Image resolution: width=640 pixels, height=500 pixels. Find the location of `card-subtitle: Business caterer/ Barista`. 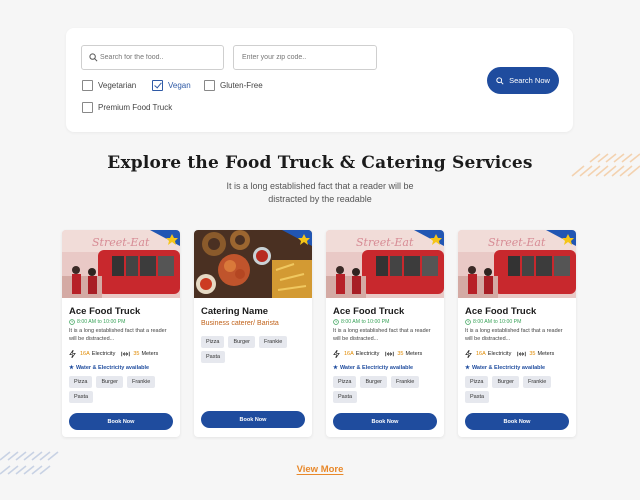

card-subtitle: Business caterer/ Barista is located at coordinates (240, 323).